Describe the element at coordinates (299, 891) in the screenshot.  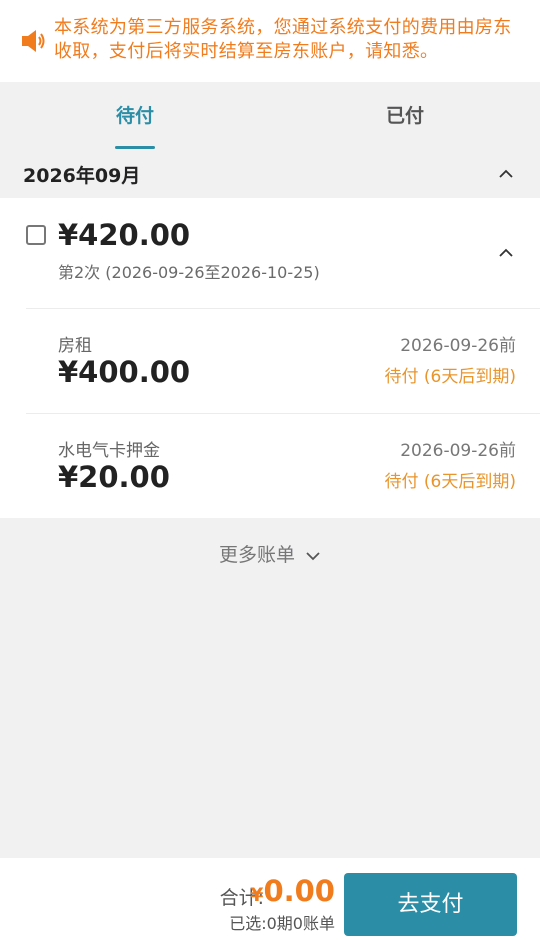
I see `total-value: 0.00` at that location.